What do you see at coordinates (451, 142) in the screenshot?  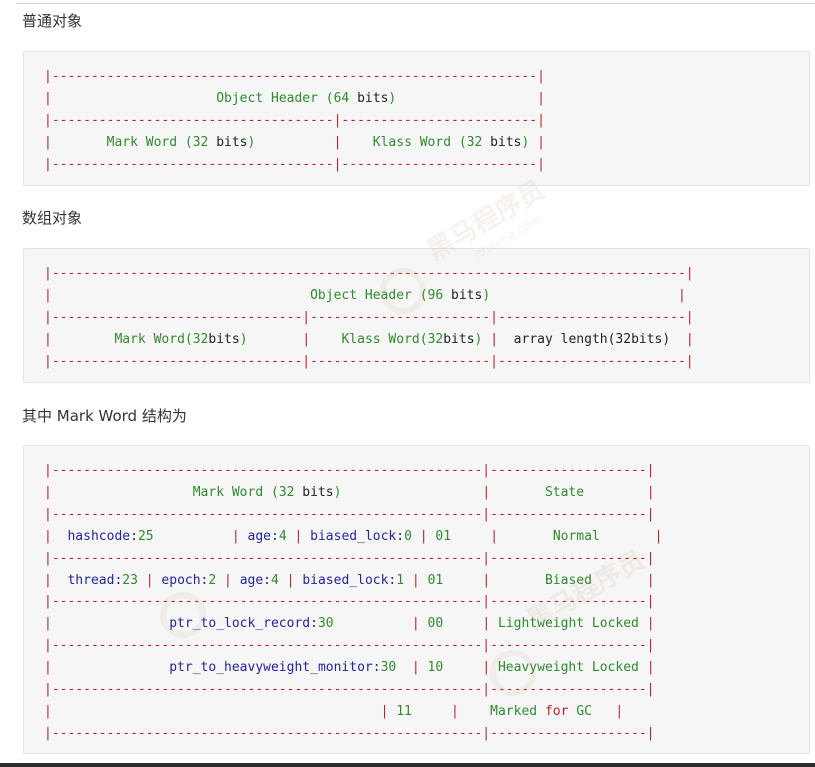 I see `klass-word-label: Klass Word (32 bits)` at bounding box center [451, 142].